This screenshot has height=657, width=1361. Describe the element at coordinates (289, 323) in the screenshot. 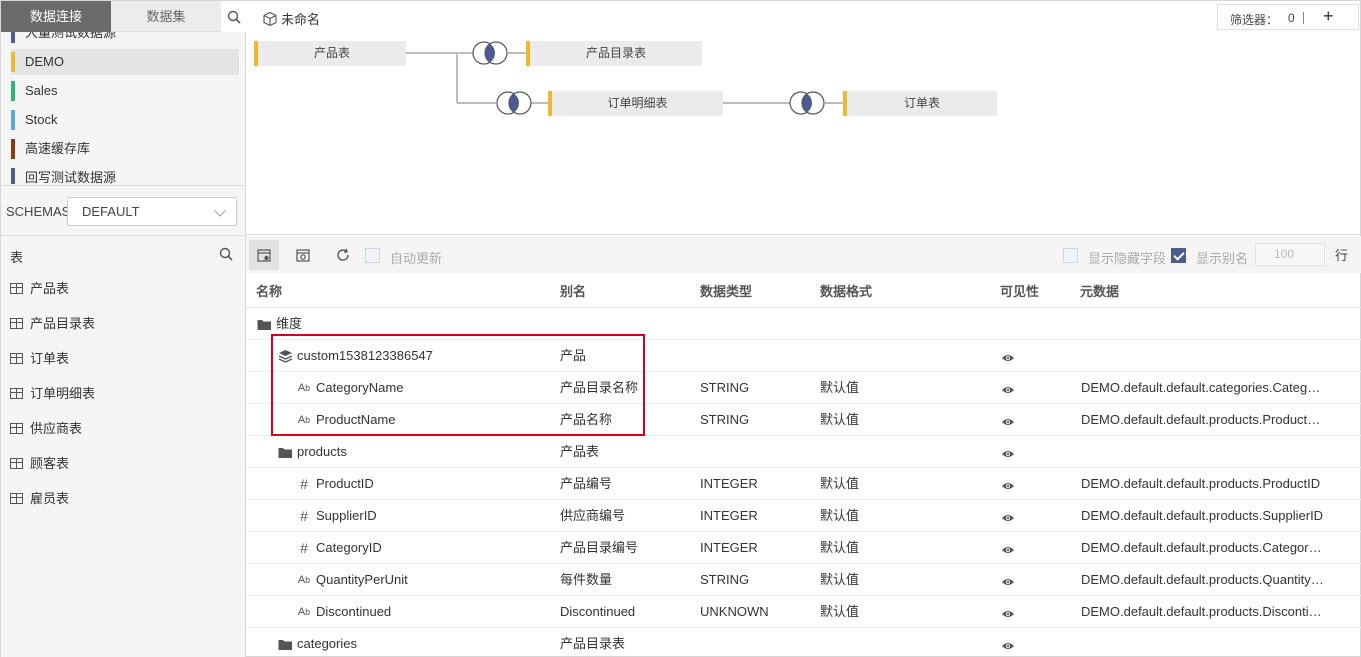

I see `cell-name: 维度` at that location.